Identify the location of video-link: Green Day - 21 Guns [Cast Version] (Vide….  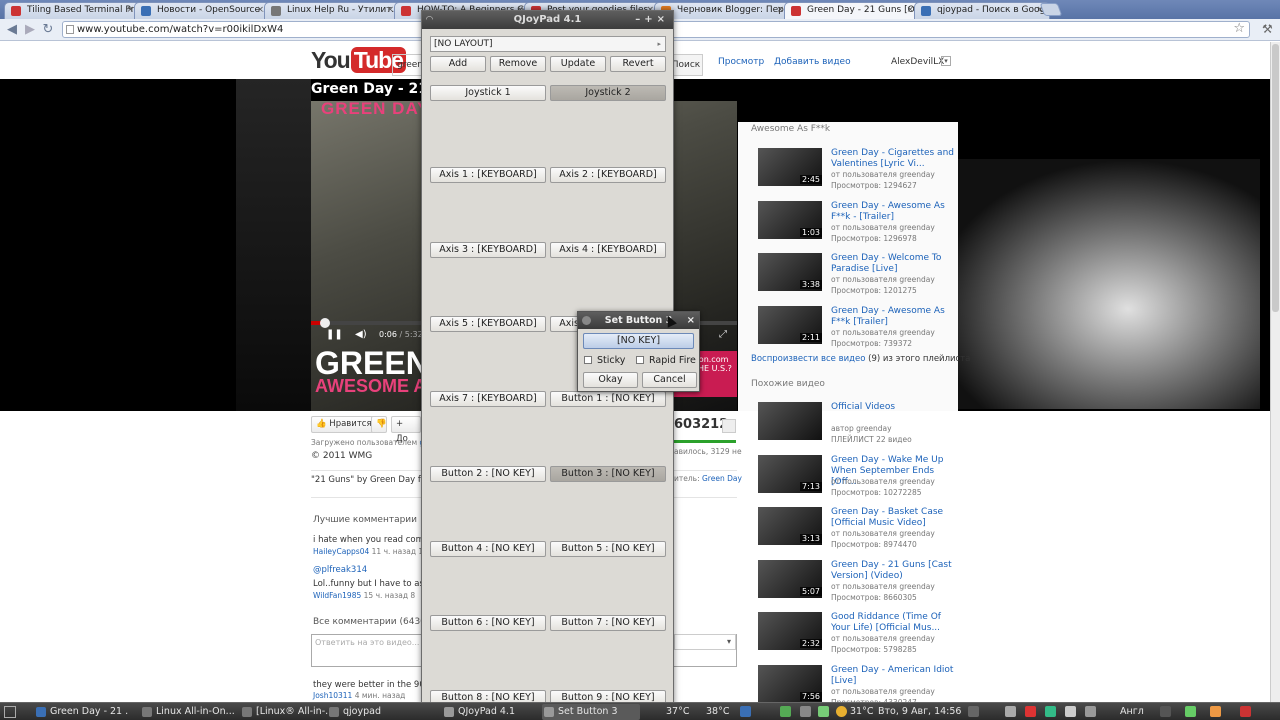
(893, 571).